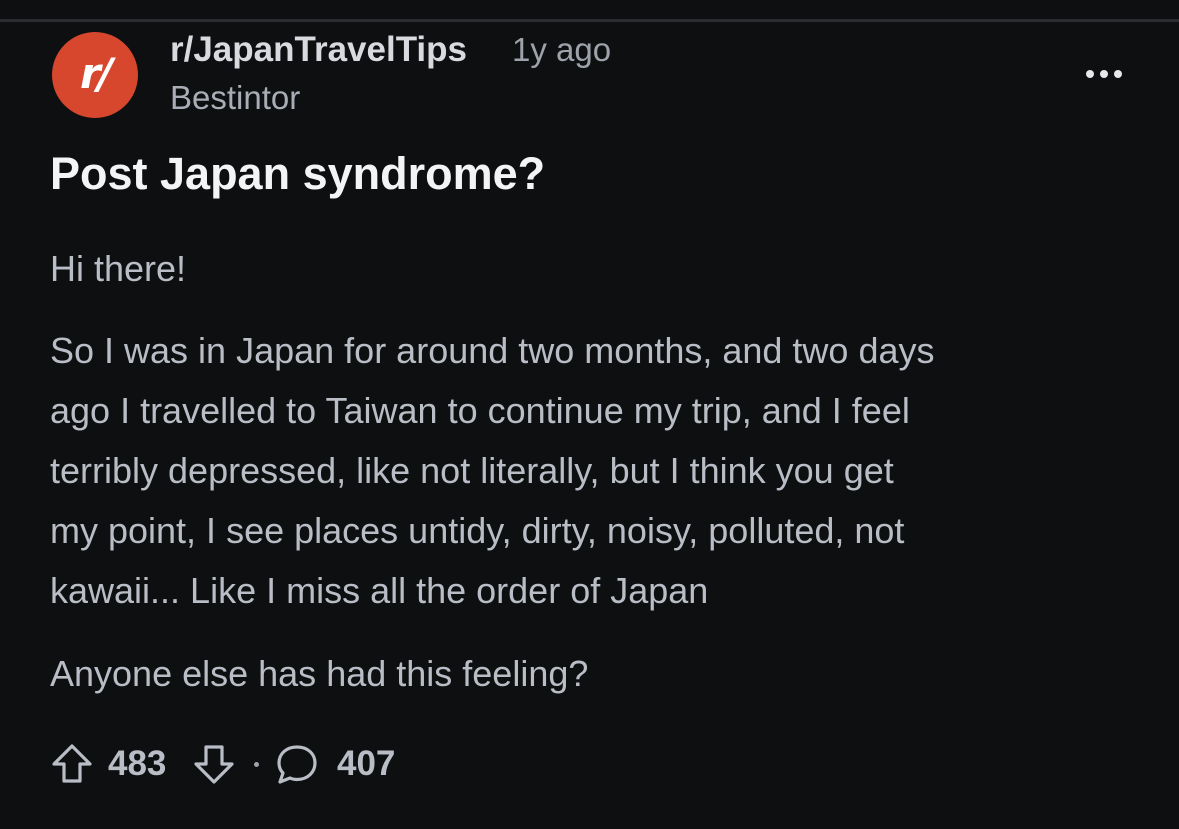 This screenshot has height=829, width=1179. I want to click on subreddit-avatar-text: r/, so click(96, 73).